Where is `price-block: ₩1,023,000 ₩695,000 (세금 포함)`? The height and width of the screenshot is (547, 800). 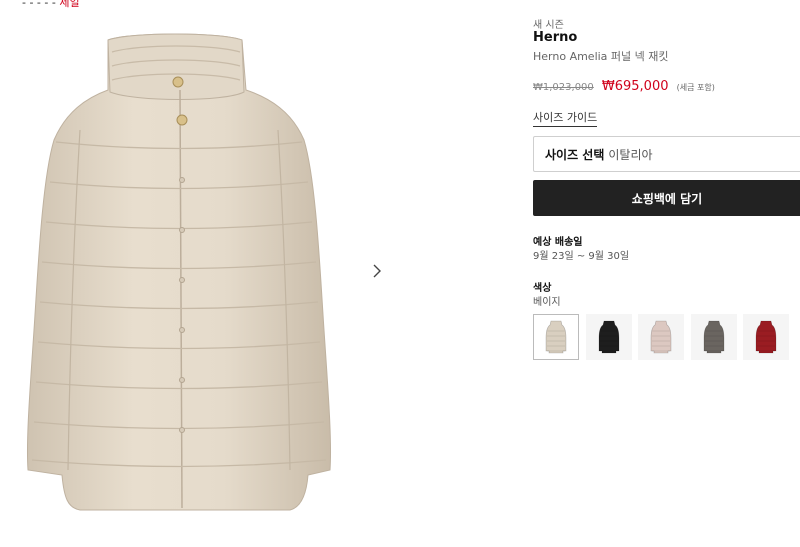 price-block: ₩1,023,000 ₩695,000 (세금 포함) is located at coordinates (624, 84).